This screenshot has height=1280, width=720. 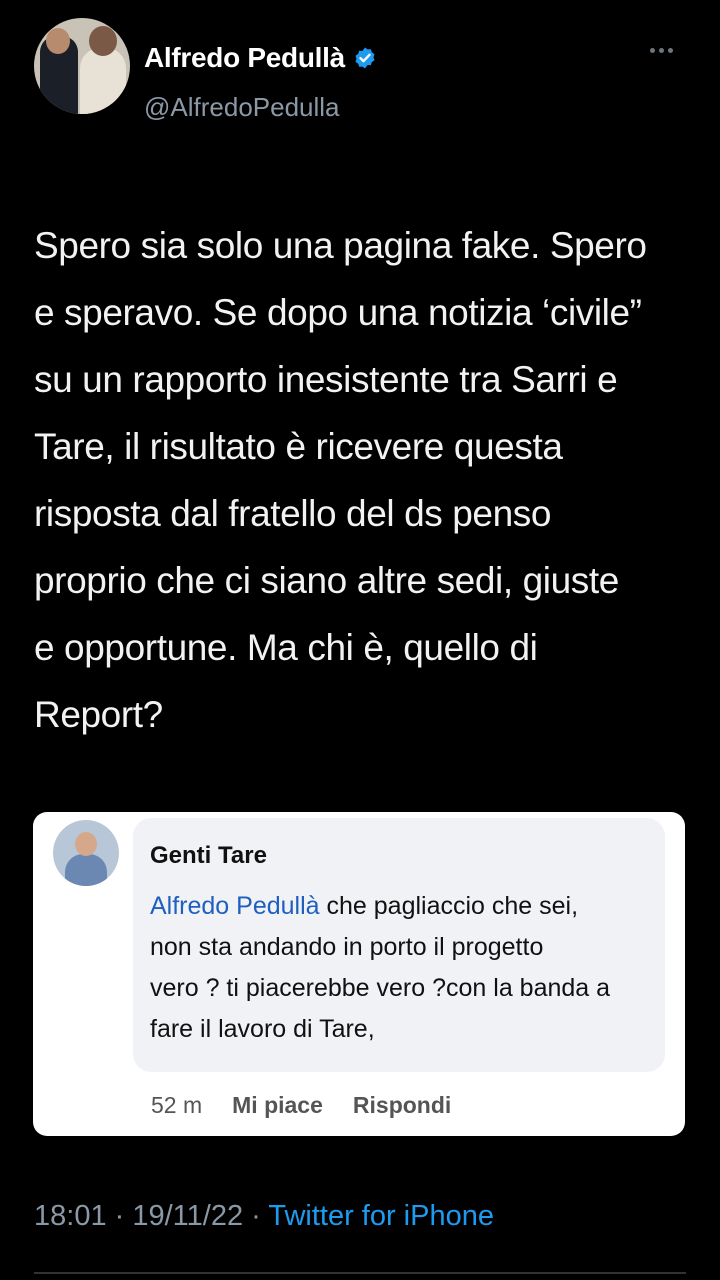 What do you see at coordinates (293, 513) in the screenshot?
I see `tweet-line: risposta dal fratello del ds penso` at bounding box center [293, 513].